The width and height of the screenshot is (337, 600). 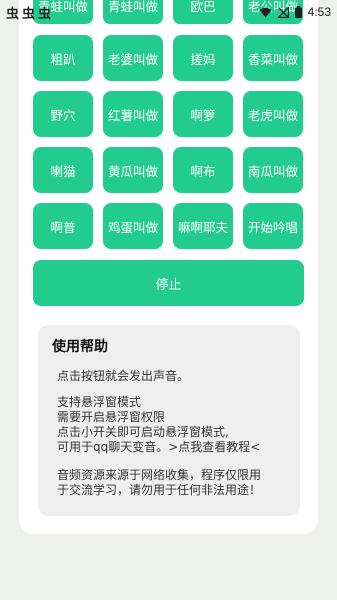 What do you see at coordinates (123, 376) in the screenshot?
I see `help-text: 点击按钮就会发出声音。` at bounding box center [123, 376].